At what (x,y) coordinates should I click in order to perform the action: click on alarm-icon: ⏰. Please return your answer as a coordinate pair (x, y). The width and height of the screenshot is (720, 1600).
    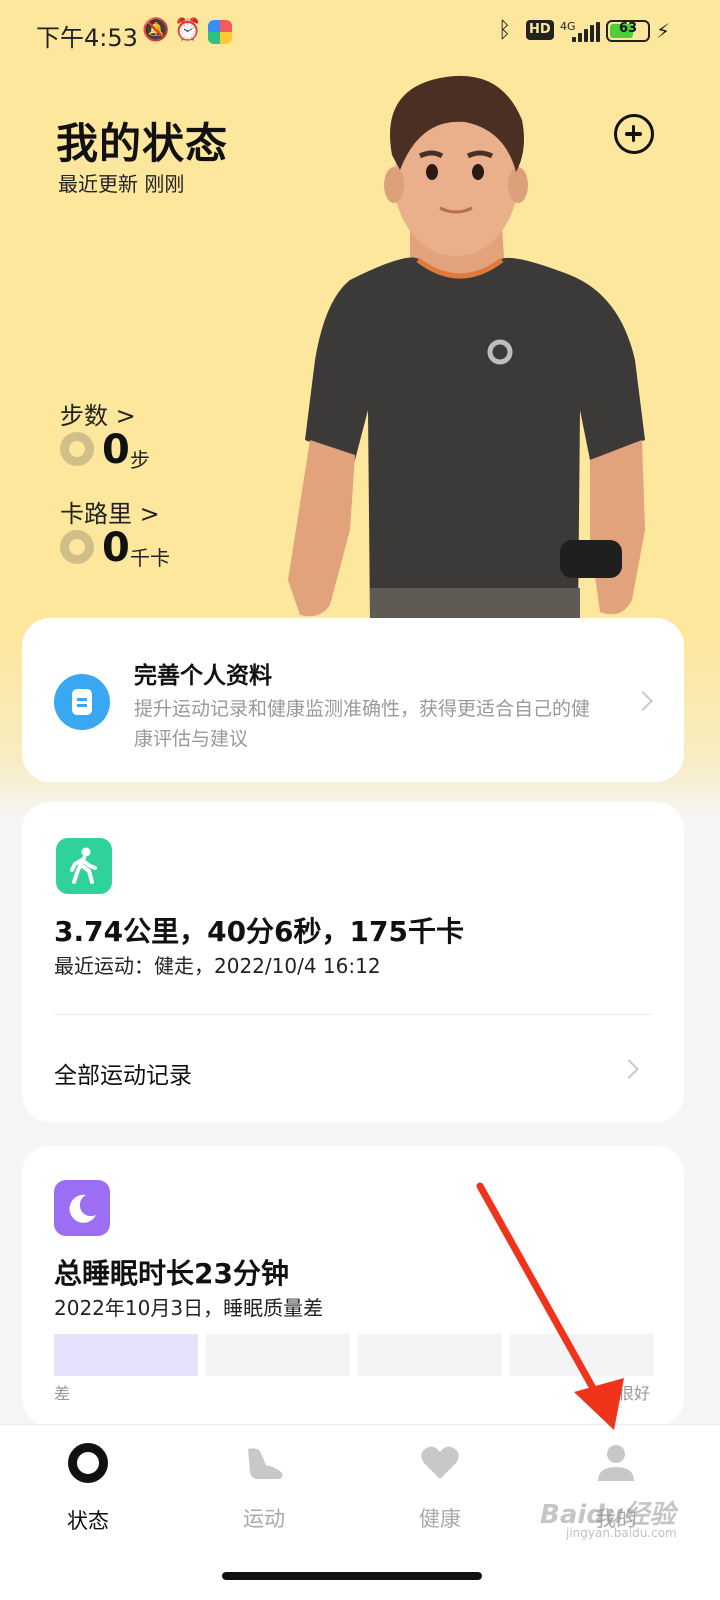
    Looking at the image, I should click on (188, 30).